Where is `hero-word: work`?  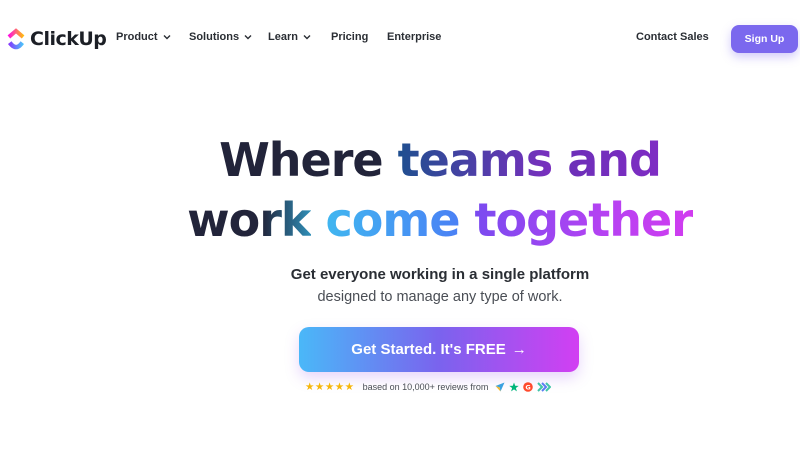 hero-word: work is located at coordinates (249, 220).